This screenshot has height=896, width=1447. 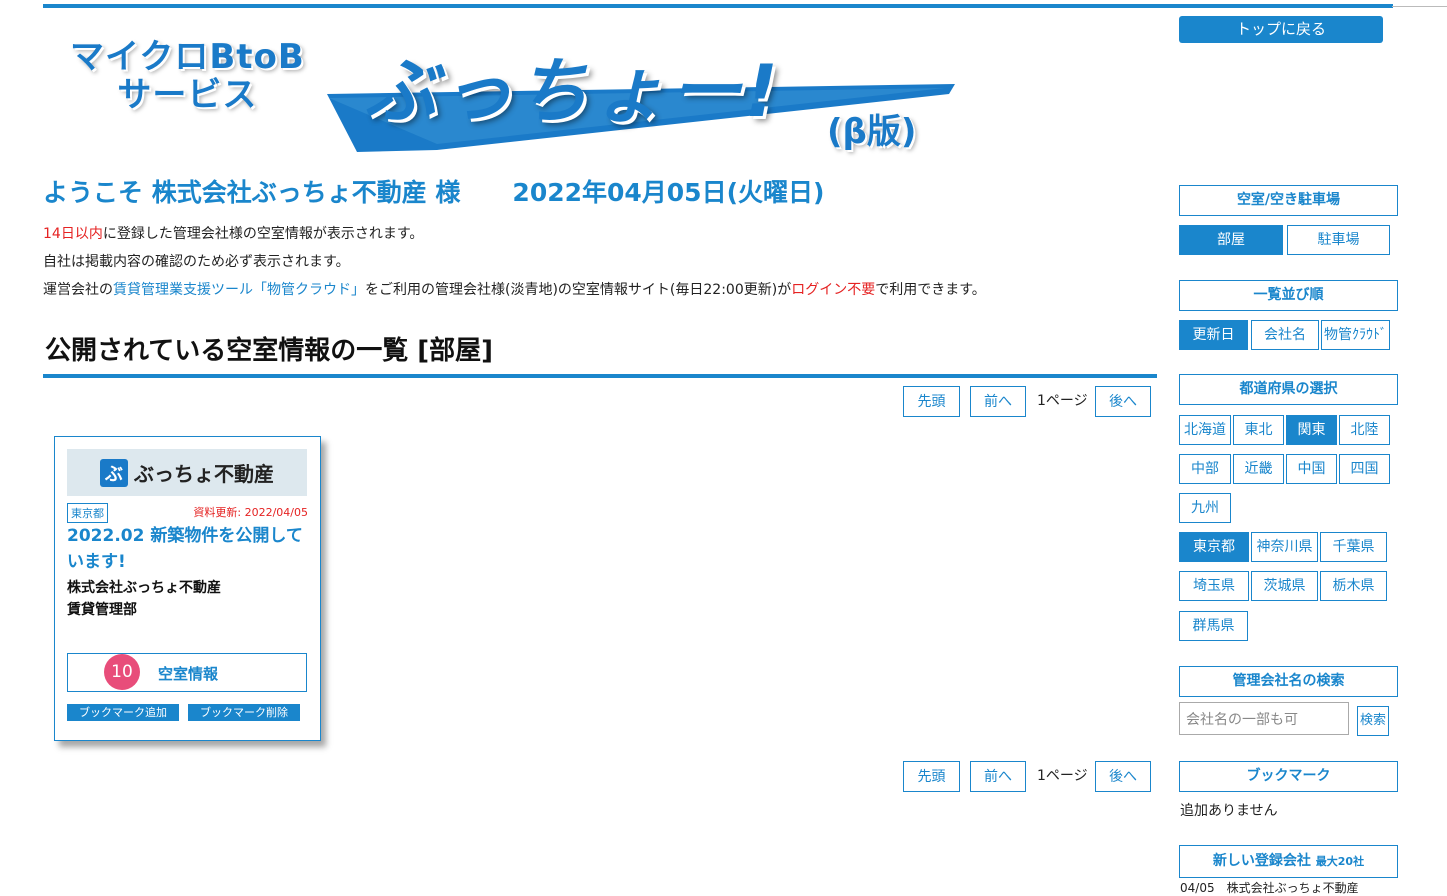 I want to click on type-section-header: 空室/空き駐車場, so click(x=1288, y=200).